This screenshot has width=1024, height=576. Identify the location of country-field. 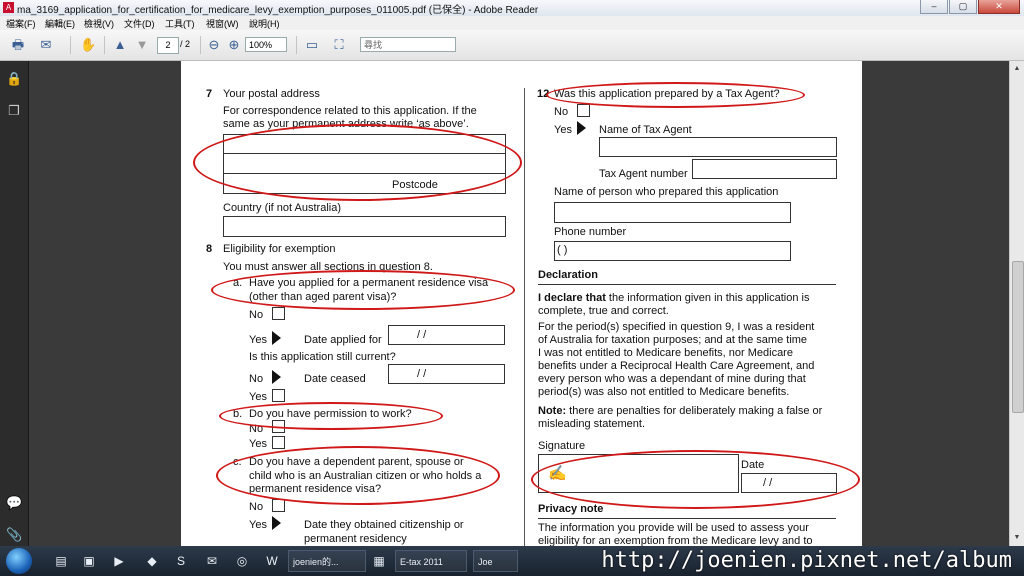
(364, 226).